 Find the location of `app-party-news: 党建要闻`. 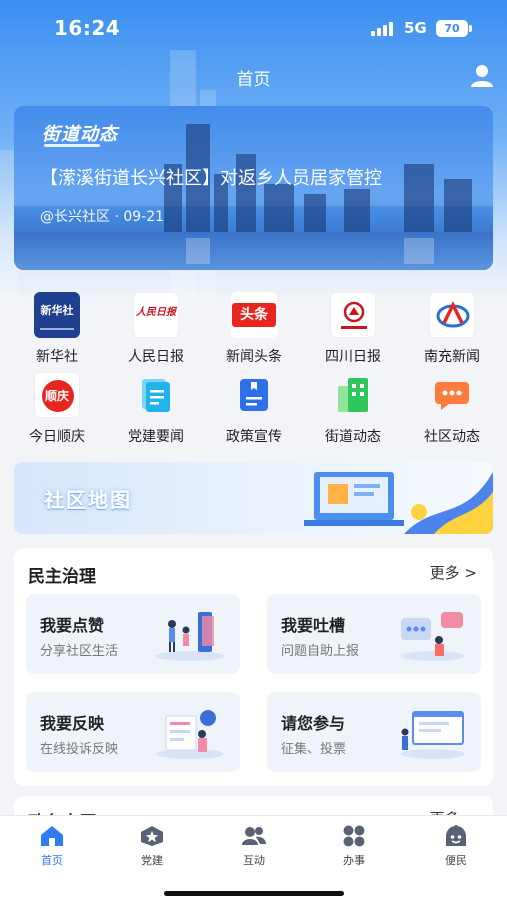

app-party-news: 党建要闻 is located at coordinates (156, 409).